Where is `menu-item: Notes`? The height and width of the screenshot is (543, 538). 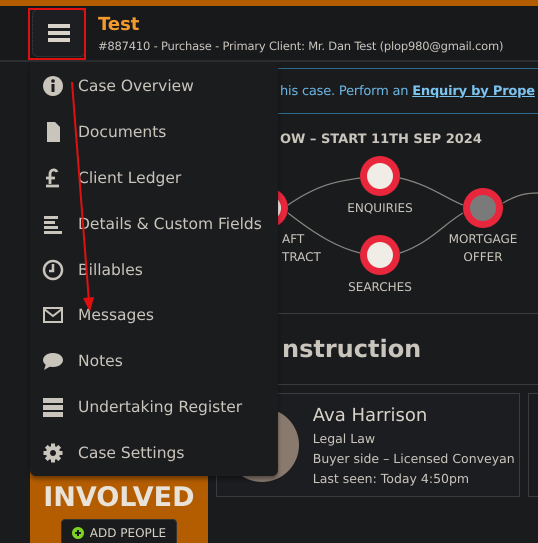
menu-item: Notes is located at coordinates (154, 361).